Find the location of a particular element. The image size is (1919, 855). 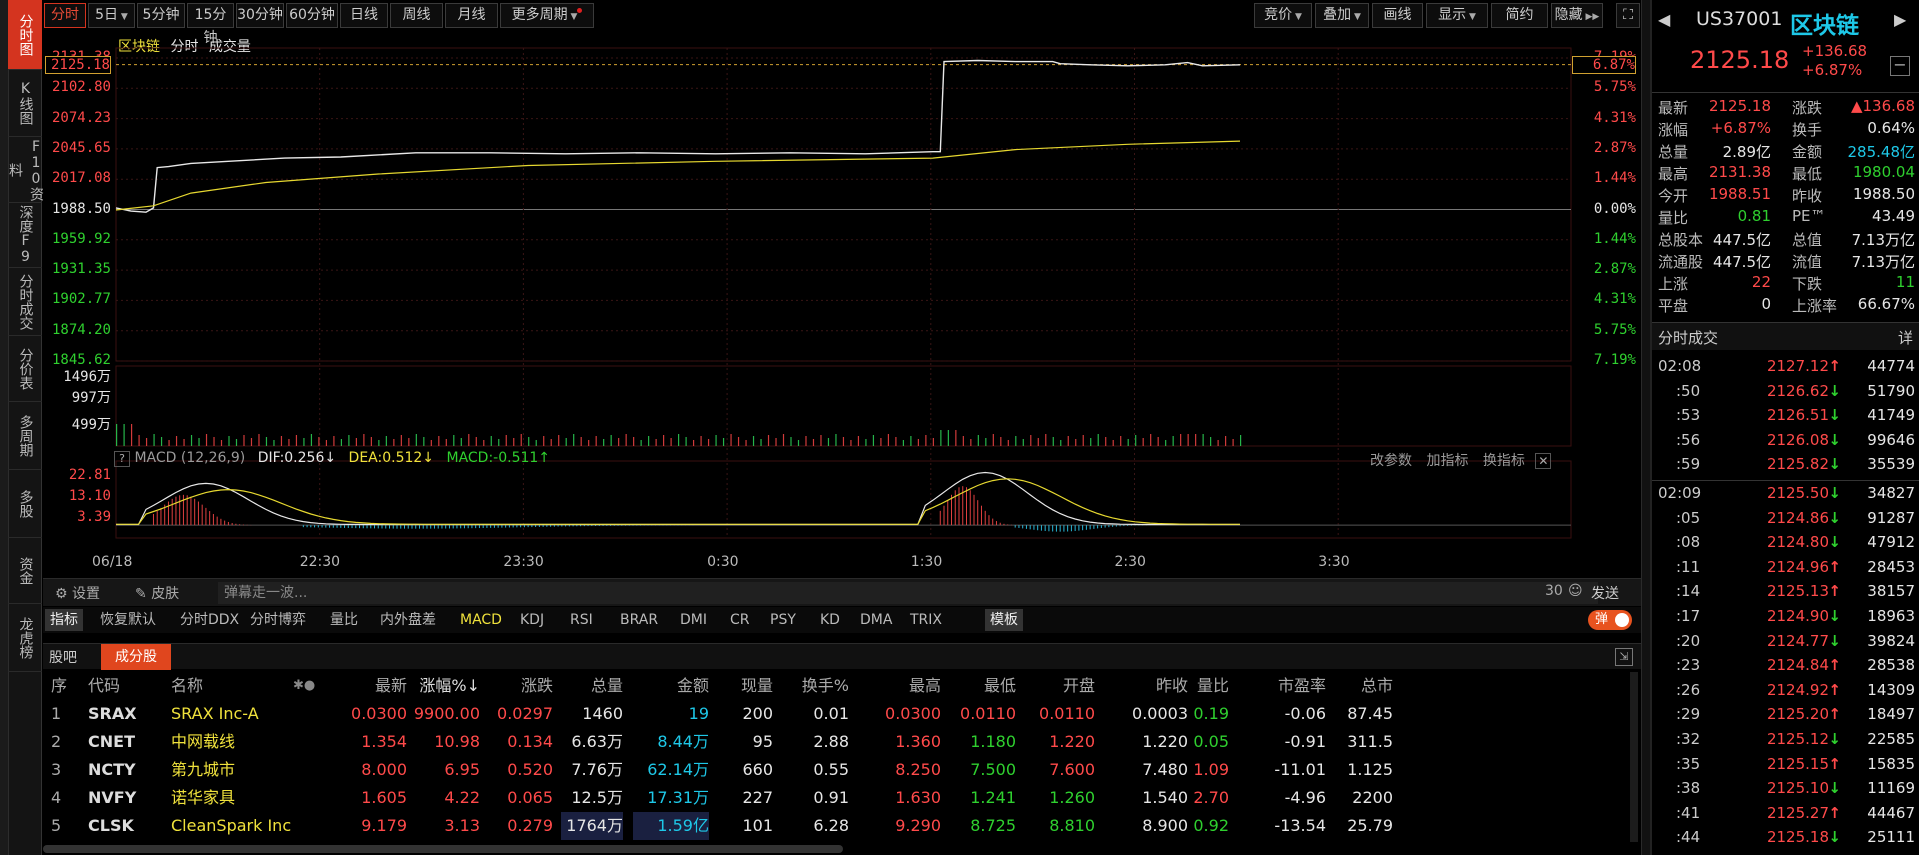

indicator-tab-5: 内外盘差 is located at coordinates (408, 620).